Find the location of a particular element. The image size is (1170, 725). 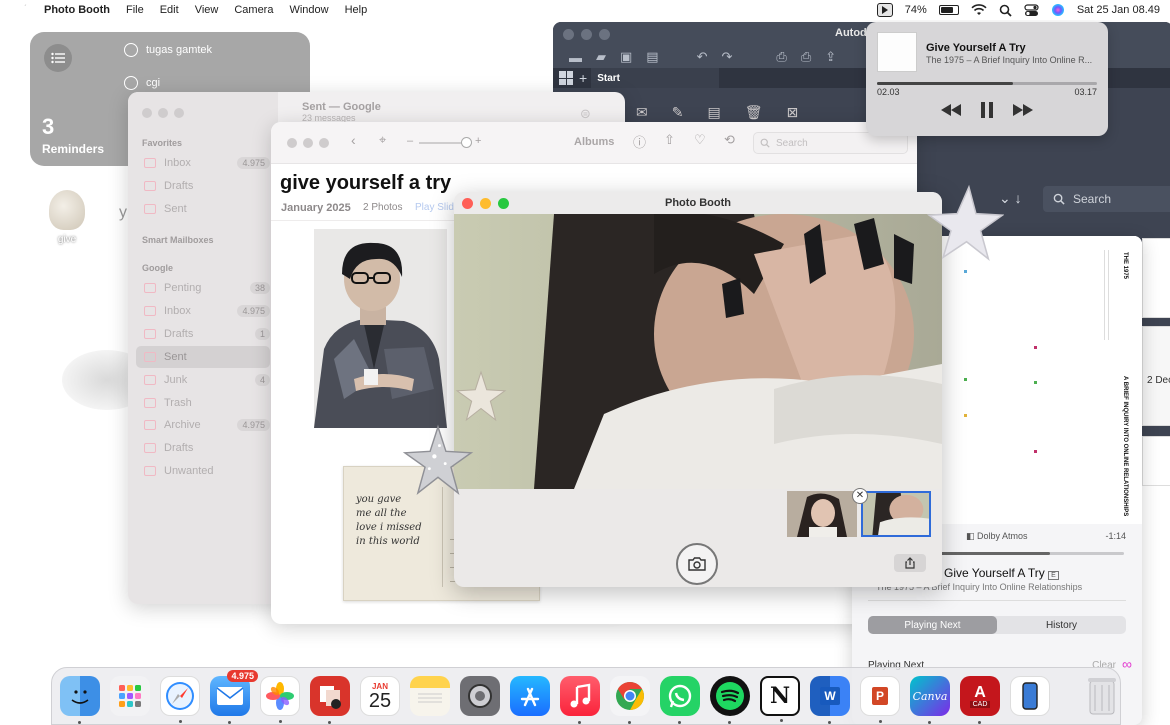

notion-icon: N is located at coordinates (780, 699).